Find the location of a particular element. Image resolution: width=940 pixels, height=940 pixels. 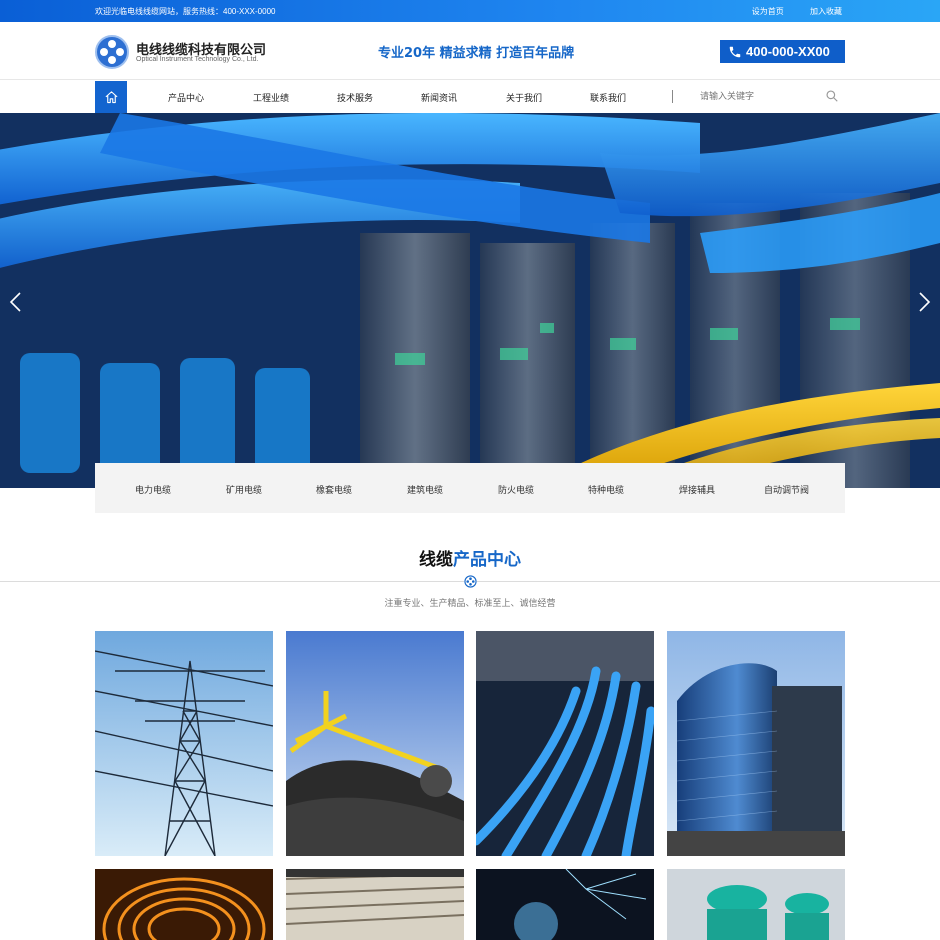

home-button is located at coordinates (111, 97).